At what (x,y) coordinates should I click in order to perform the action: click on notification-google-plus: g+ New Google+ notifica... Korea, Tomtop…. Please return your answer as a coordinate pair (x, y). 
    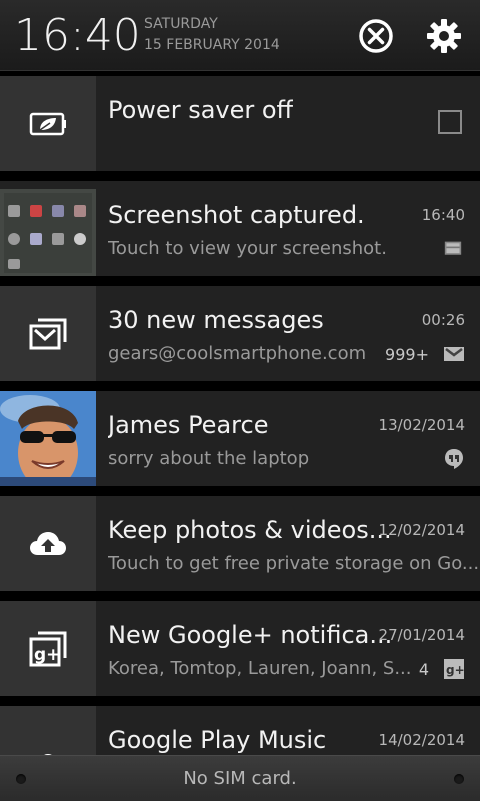
    Looking at the image, I should click on (240, 648).